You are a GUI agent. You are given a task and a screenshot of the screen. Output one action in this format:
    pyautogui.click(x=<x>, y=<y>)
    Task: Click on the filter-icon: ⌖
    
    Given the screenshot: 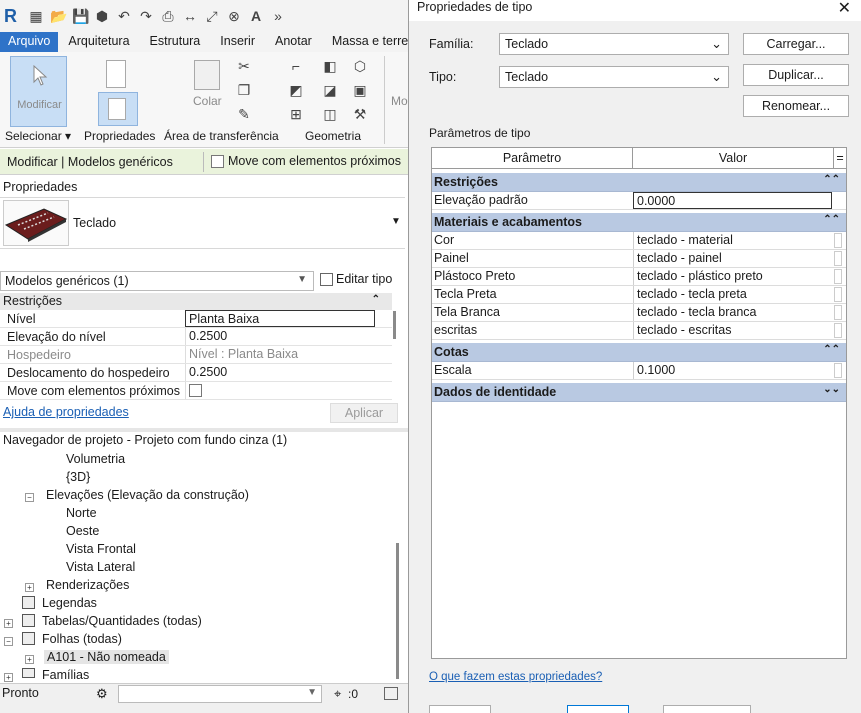 What is the action you would take?
    pyautogui.click(x=337, y=694)
    